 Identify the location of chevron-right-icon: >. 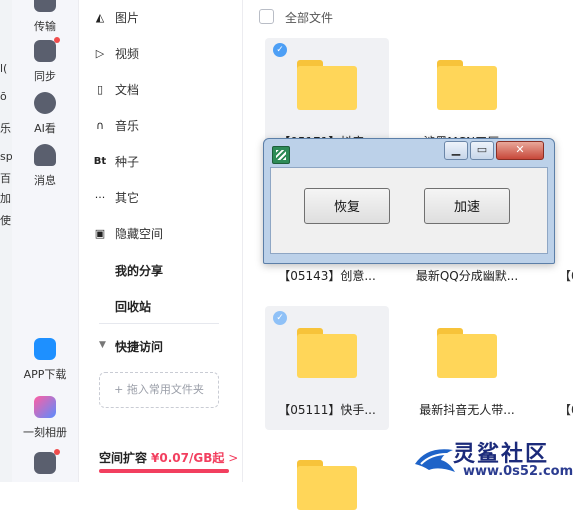
(233, 458).